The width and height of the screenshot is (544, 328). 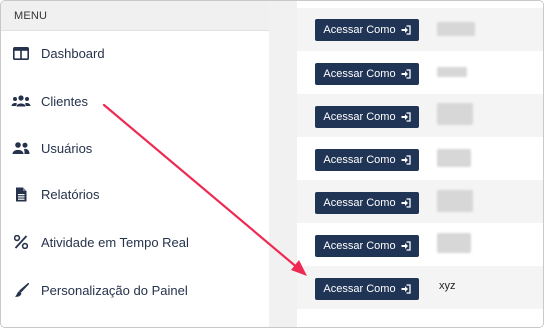 What do you see at coordinates (21, 53) in the screenshot?
I see `columns-icon` at bounding box center [21, 53].